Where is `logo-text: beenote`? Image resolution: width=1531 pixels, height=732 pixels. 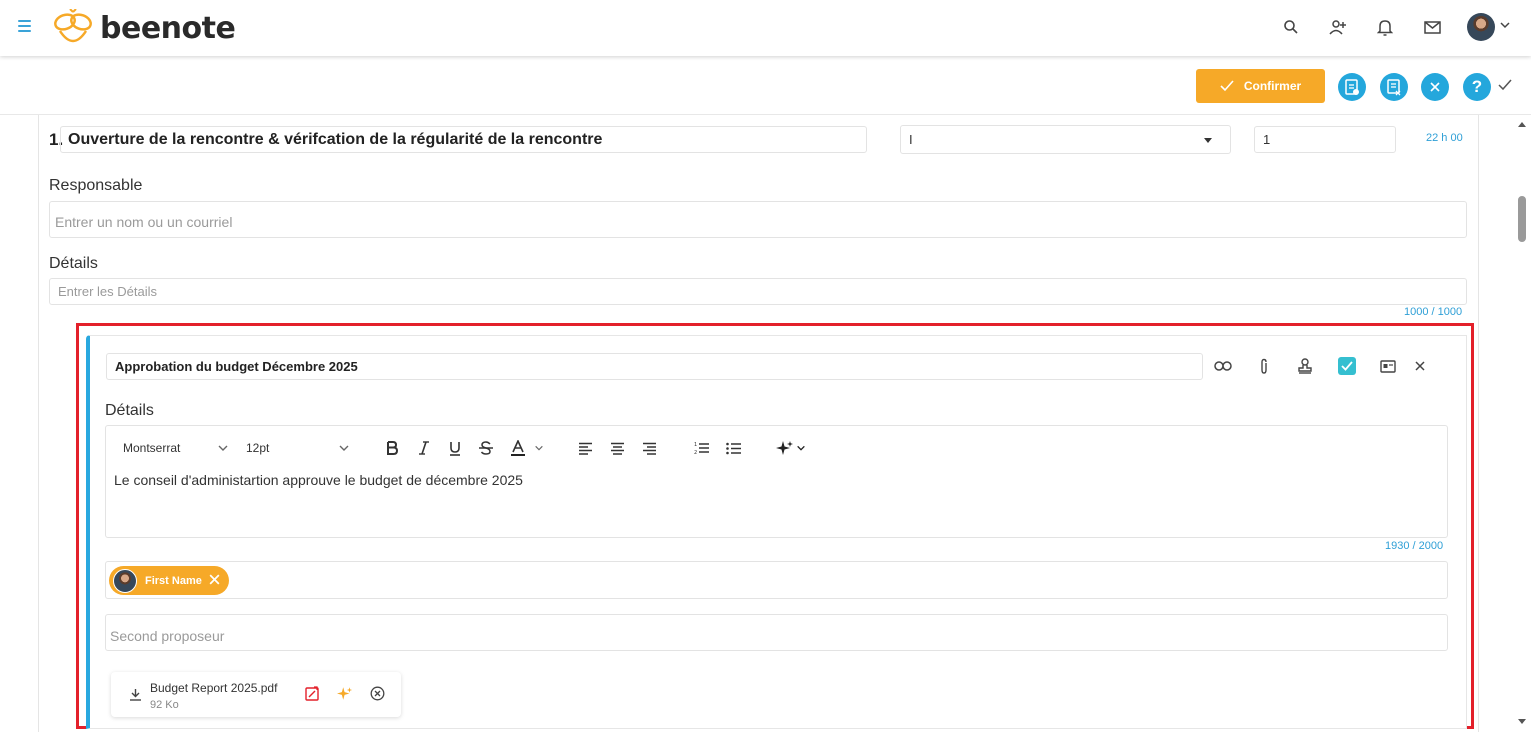
logo-text: beenote is located at coordinates (168, 28).